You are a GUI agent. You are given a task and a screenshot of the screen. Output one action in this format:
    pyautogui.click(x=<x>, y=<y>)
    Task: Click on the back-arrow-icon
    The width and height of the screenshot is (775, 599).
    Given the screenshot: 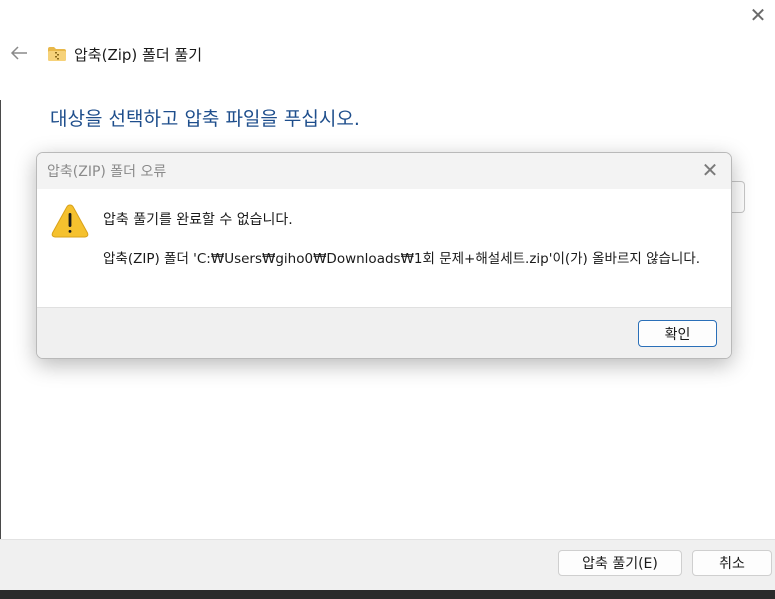 What is the action you would take?
    pyautogui.click(x=19, y=53)
    